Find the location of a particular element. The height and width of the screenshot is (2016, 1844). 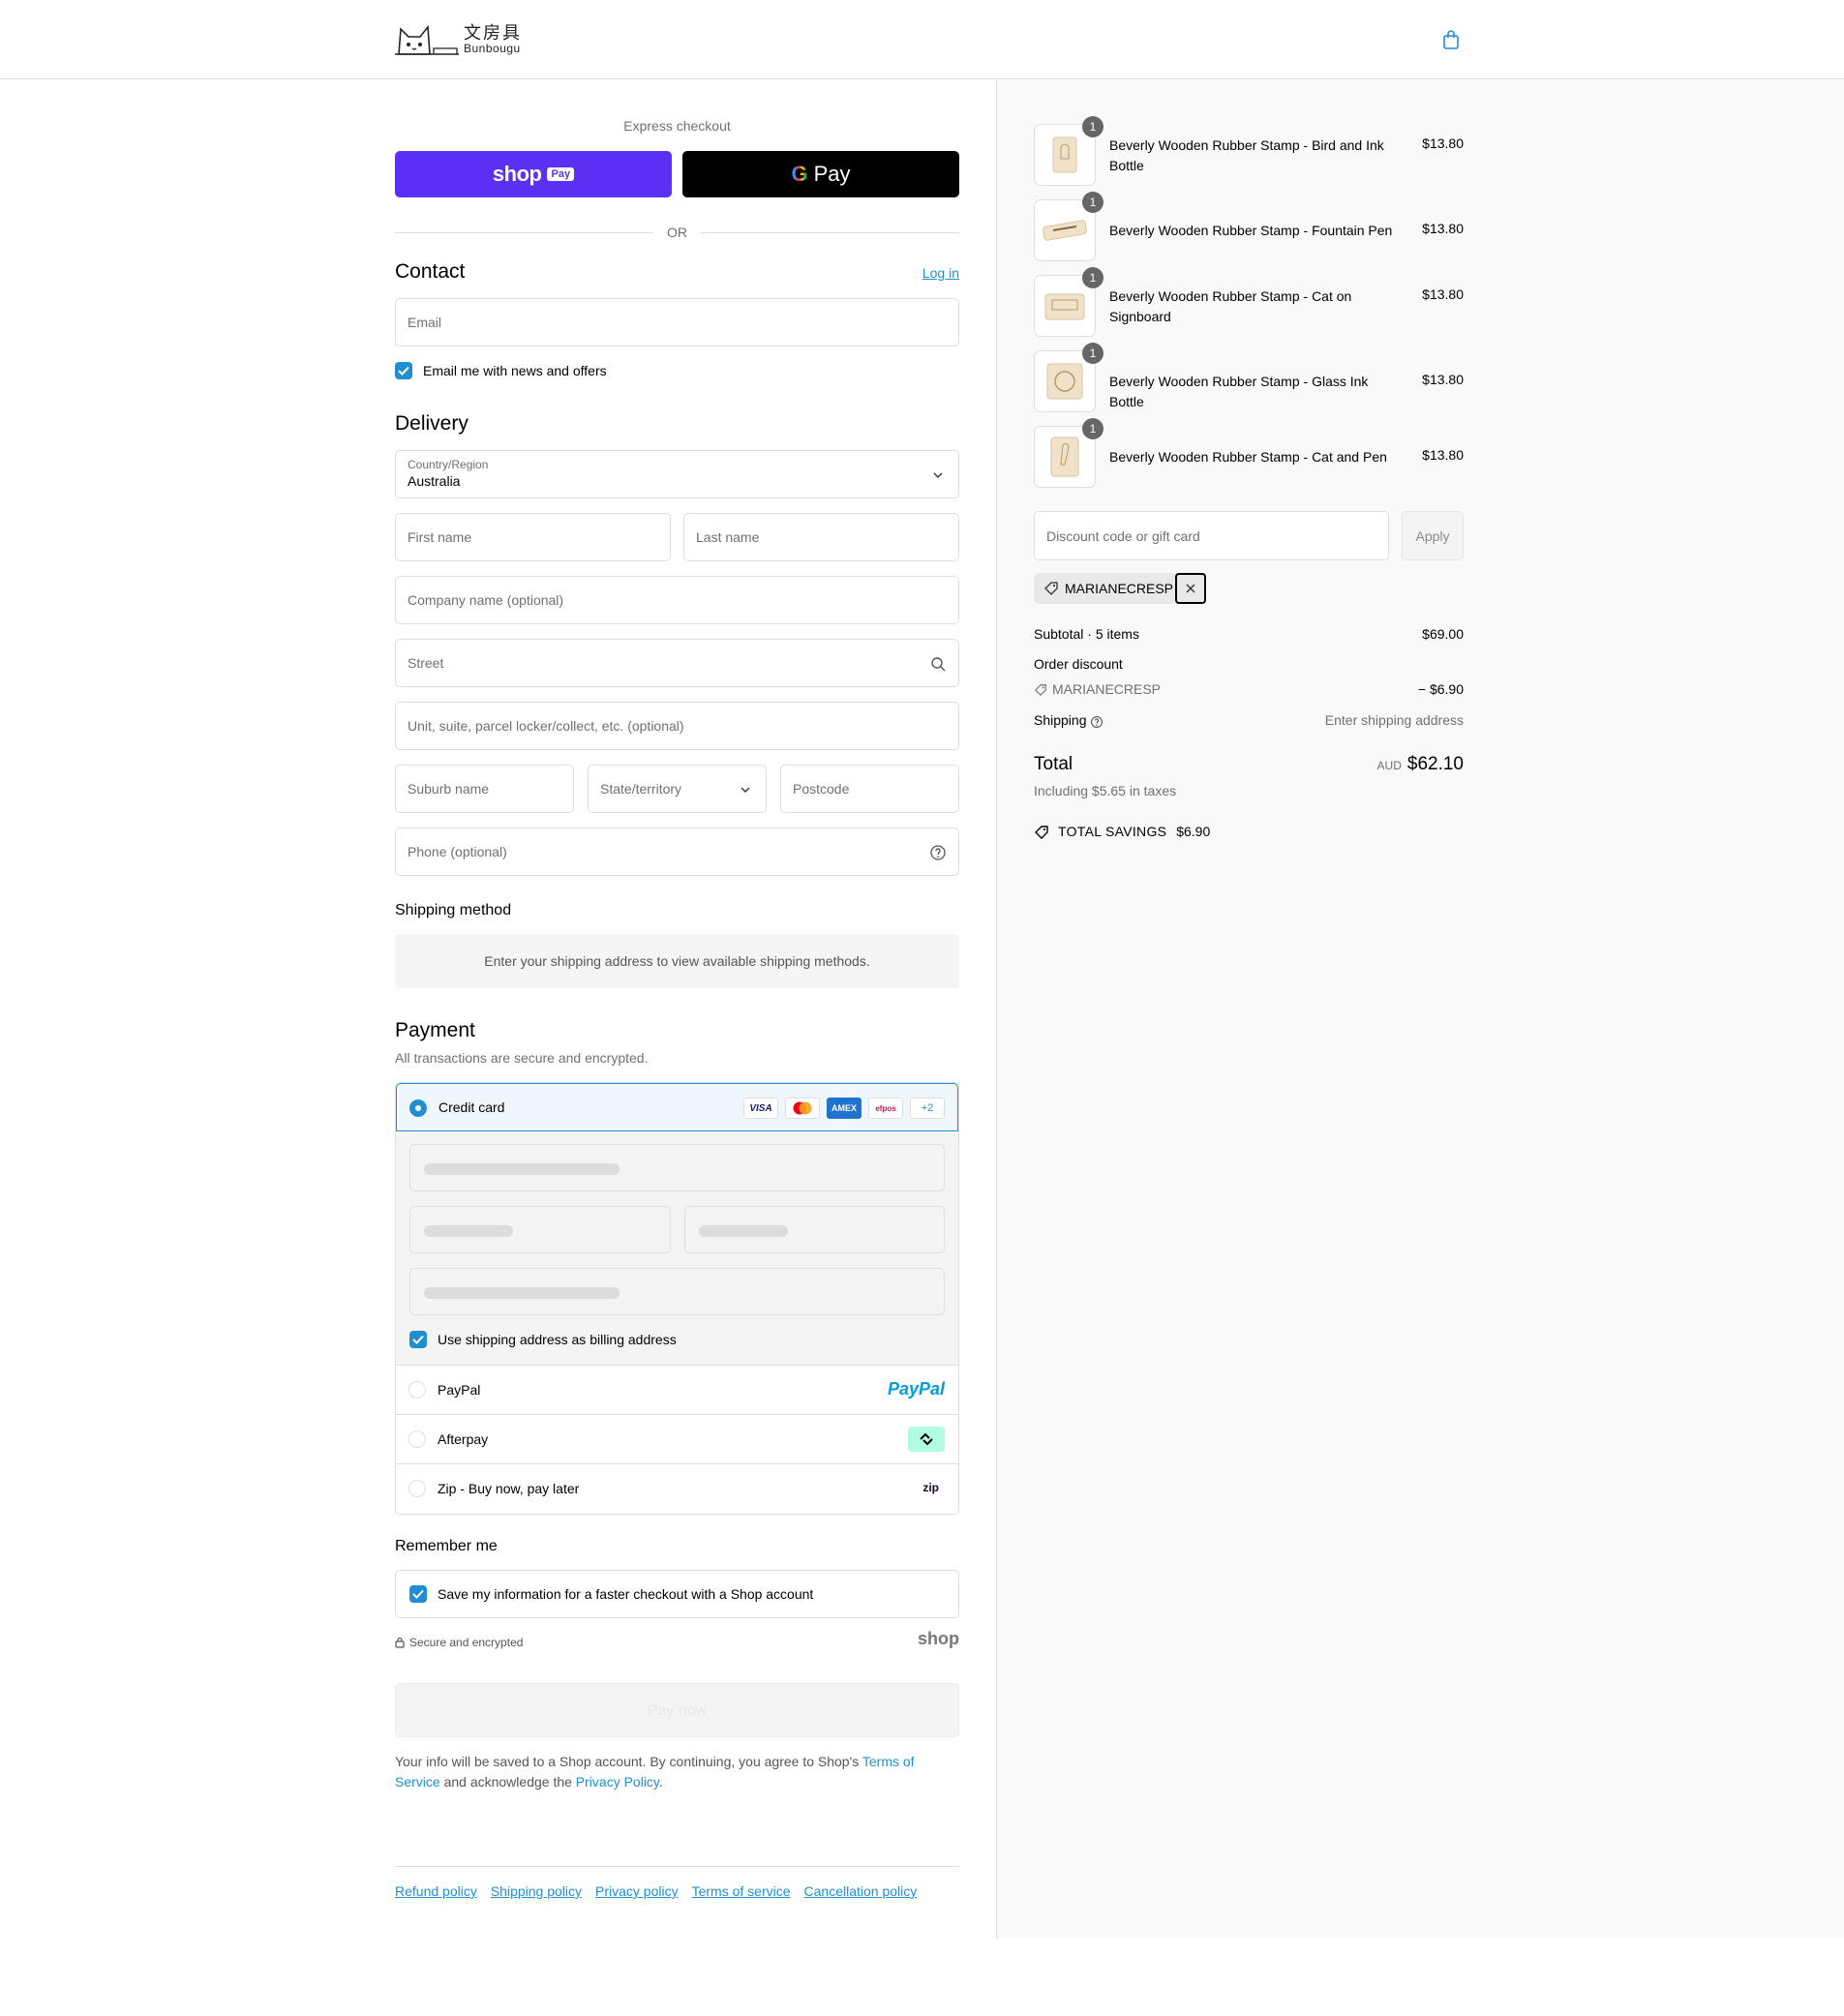

zip-option: Zip - Buy now, pay later zip is located at coordinates (677, 1489).